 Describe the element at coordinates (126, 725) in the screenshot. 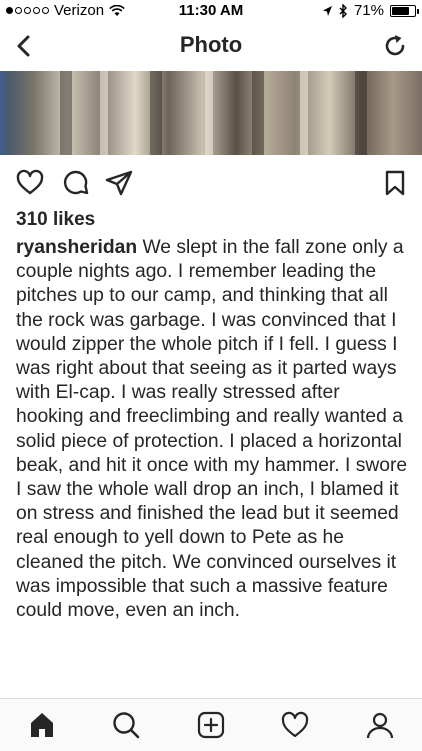

I see `search-icon` at that location.